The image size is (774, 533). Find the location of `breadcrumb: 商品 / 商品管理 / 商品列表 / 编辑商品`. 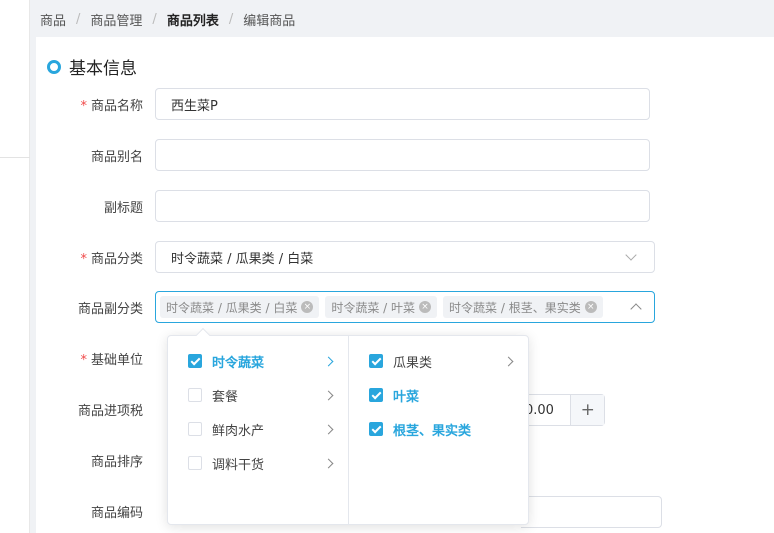

breadcrumb: 商品 / 商品管理 / 商品列表 / 编辑商品 is located at coordinates (167, 19).